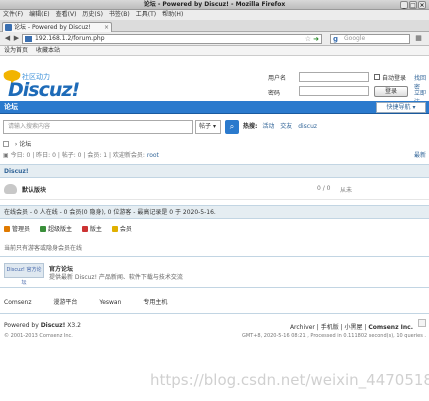 The height and width of the screenshot is (401, 429). Describe the element at coordinates (34, 189) in the screenshot. I see `forum-name: 默认版块` at that location.